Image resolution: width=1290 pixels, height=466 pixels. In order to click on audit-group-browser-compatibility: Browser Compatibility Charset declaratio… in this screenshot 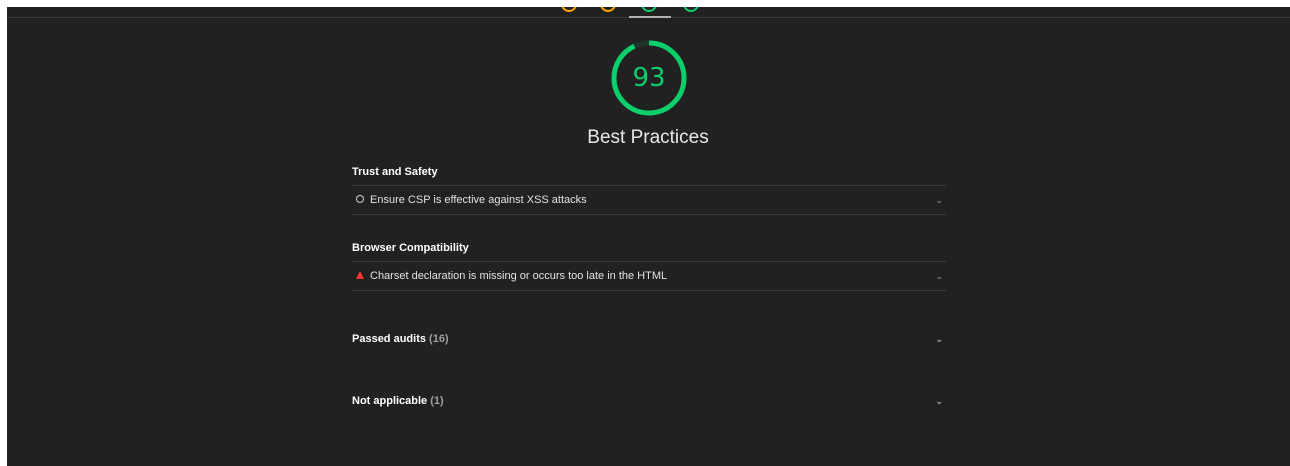, I will do `click(649, 265)`.